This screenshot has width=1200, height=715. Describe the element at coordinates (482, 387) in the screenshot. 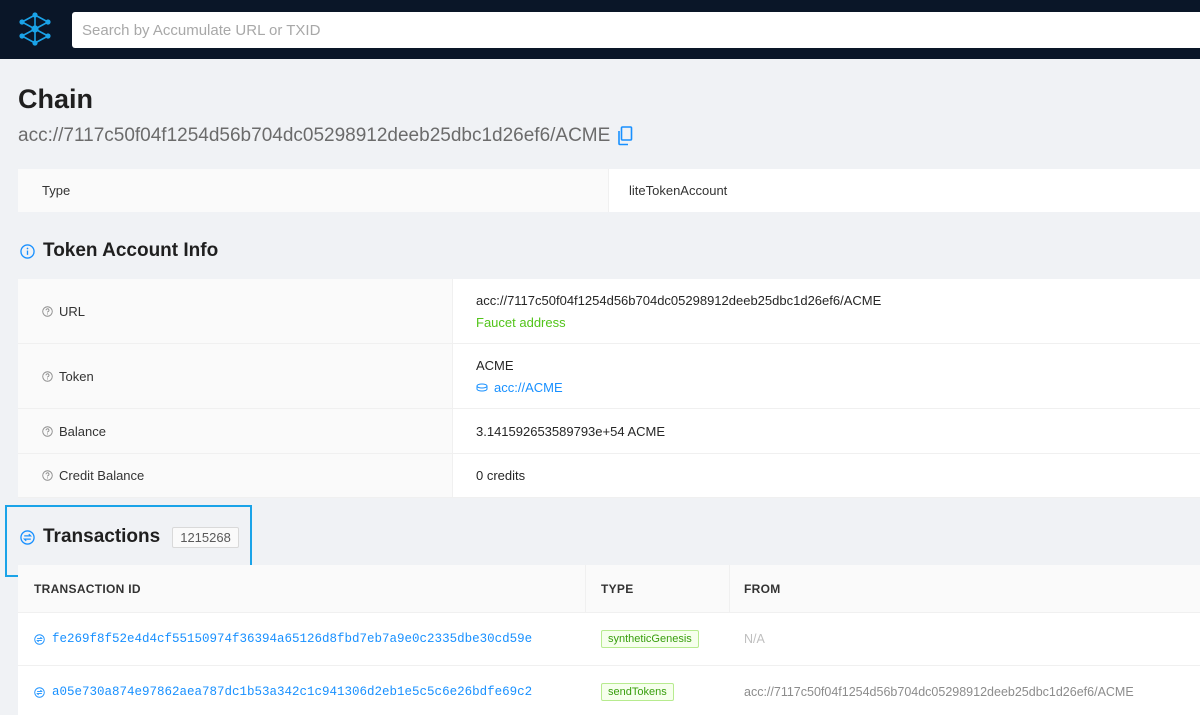

I see `token-coins-icon` at that location.